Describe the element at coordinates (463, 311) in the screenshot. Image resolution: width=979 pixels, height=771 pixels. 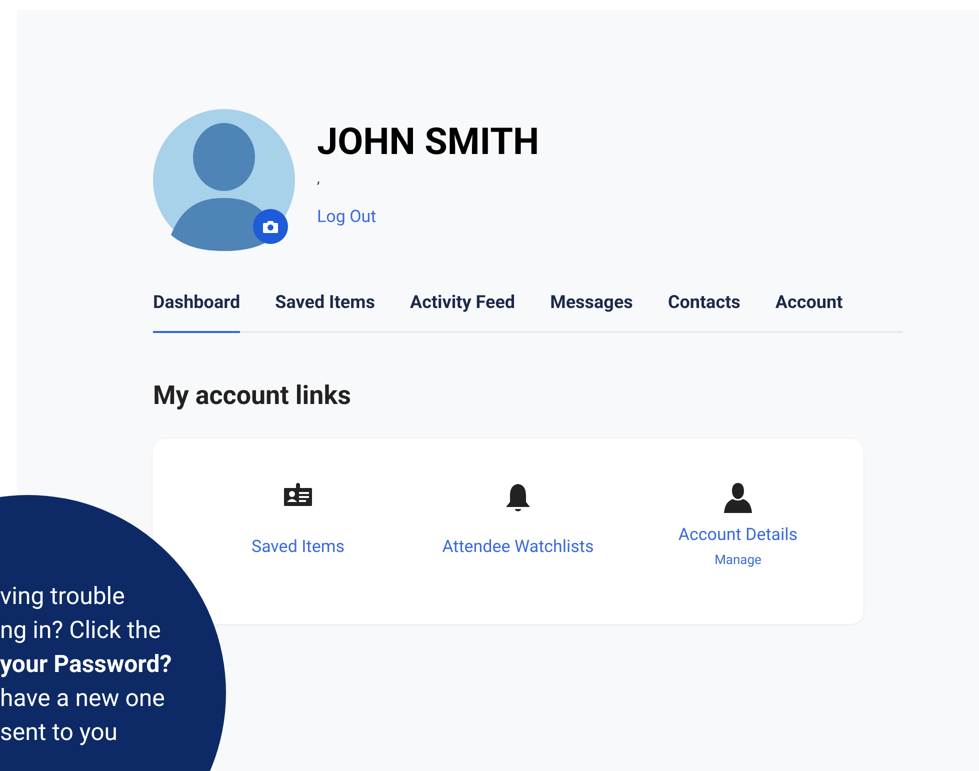
I see `nav-tab: Activity Feed` at that location.